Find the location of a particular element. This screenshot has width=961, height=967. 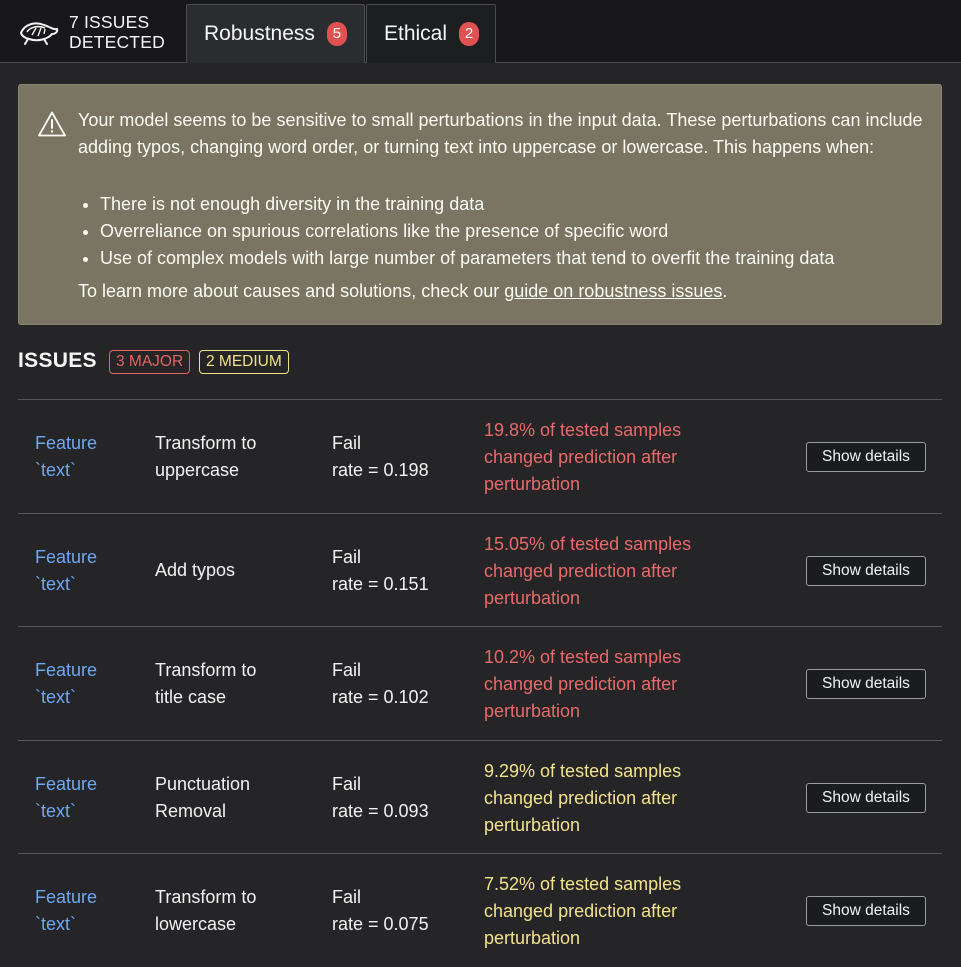

fail-rate-cell: Fail rate = 0.151 is located at coordinates (380, 571).